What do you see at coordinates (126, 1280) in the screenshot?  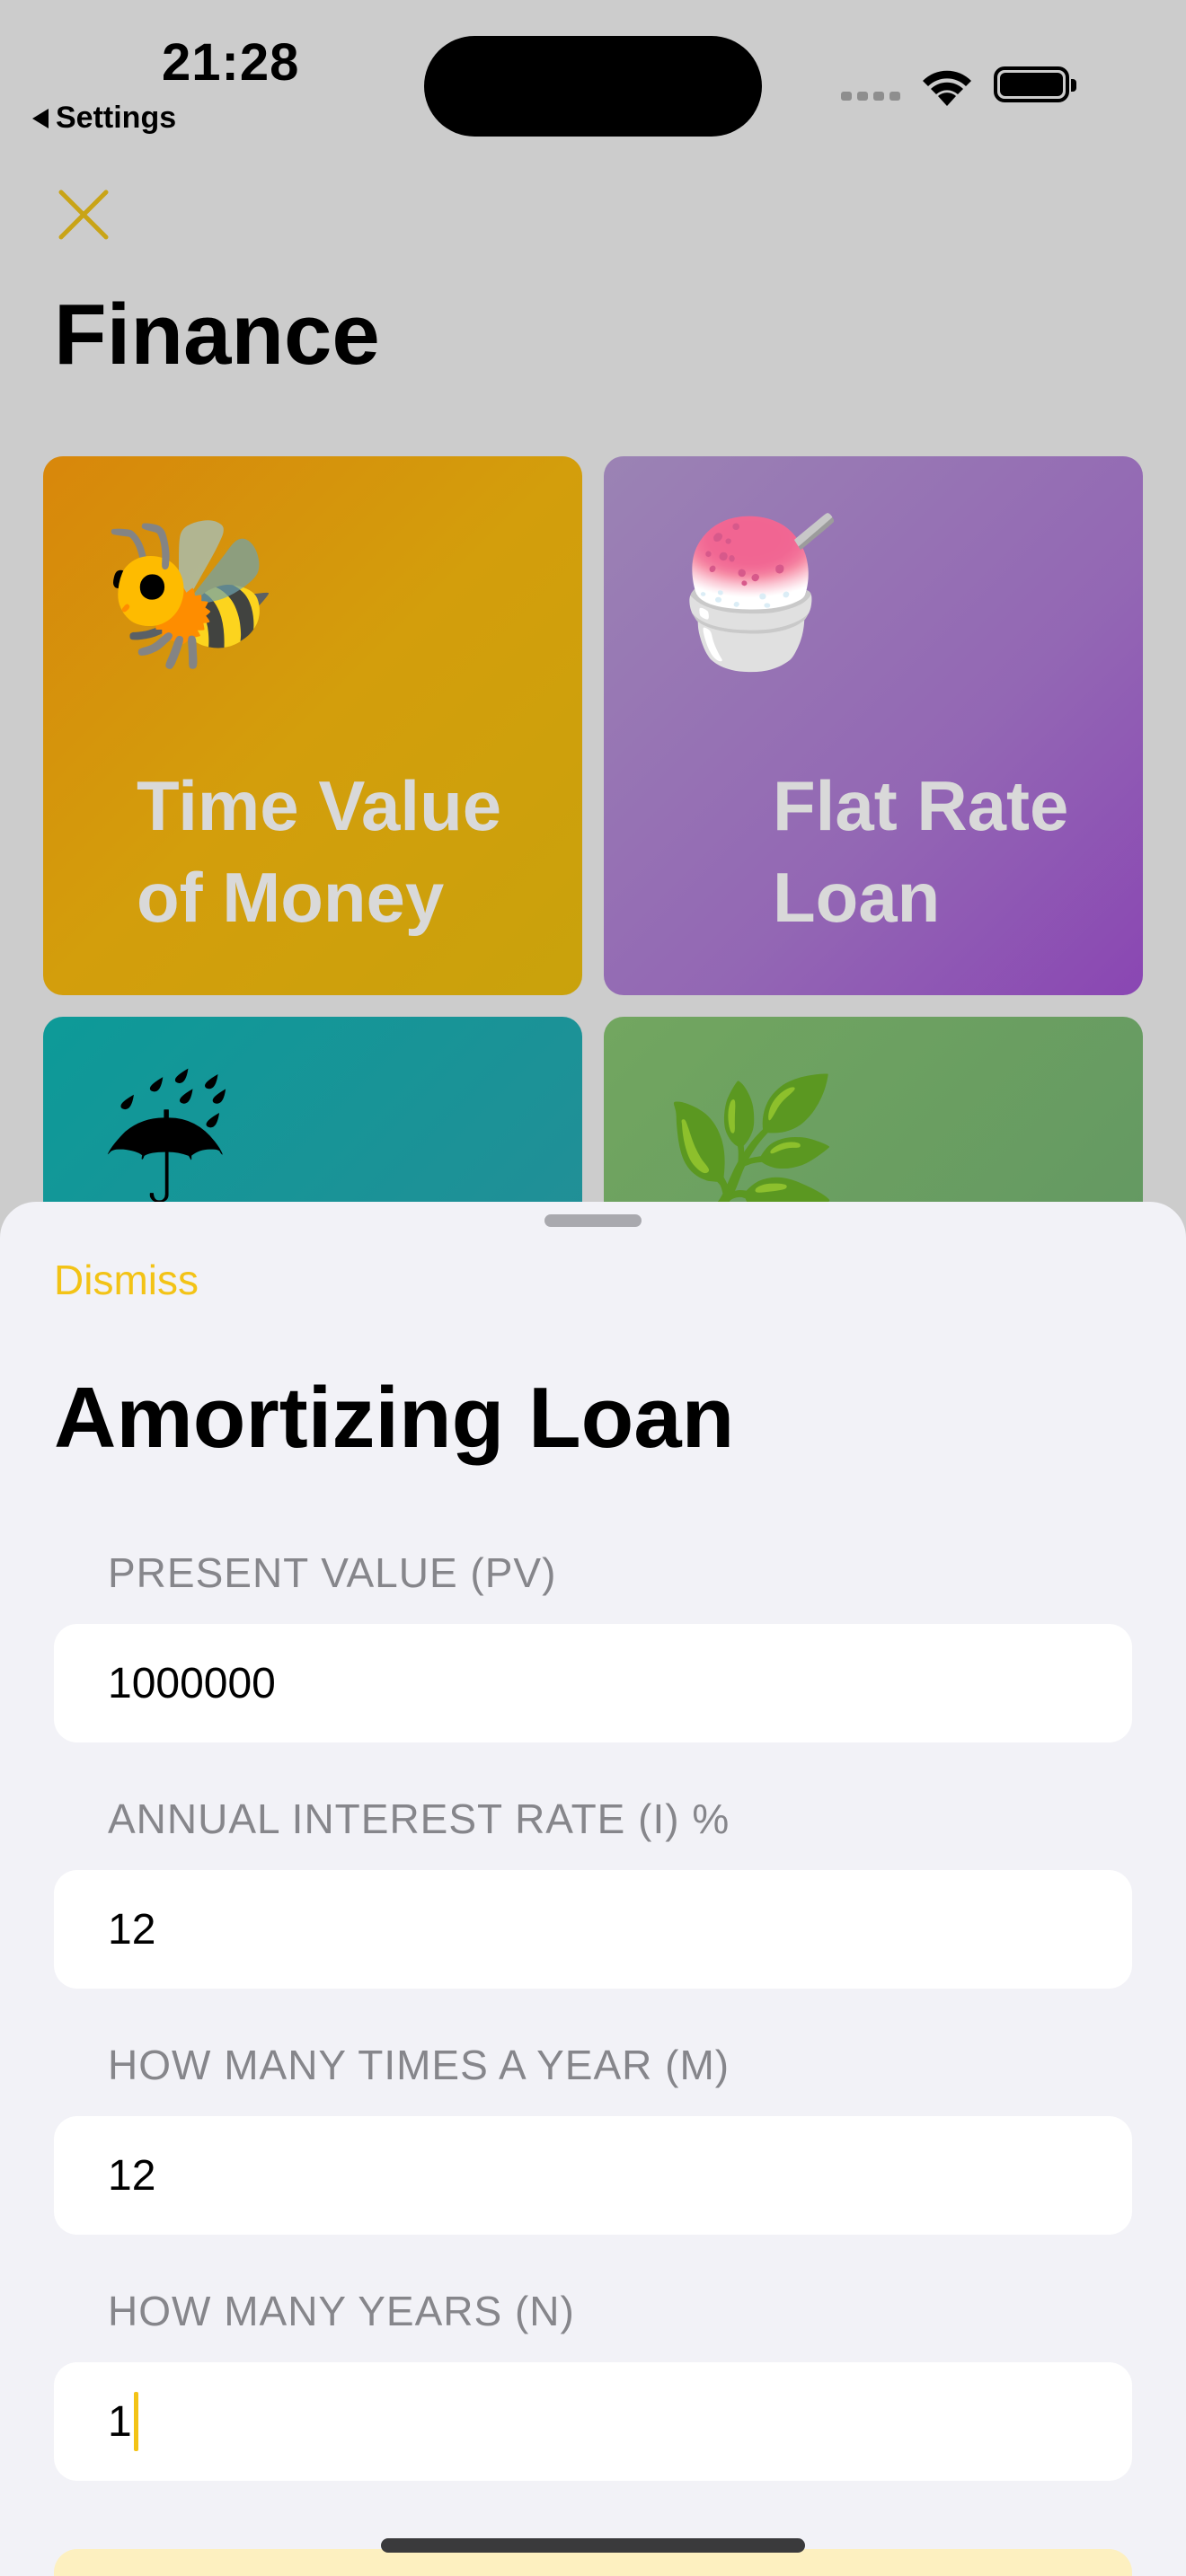 I see `dismiss-button: Dismiss` at bounding box center [126, 1280].